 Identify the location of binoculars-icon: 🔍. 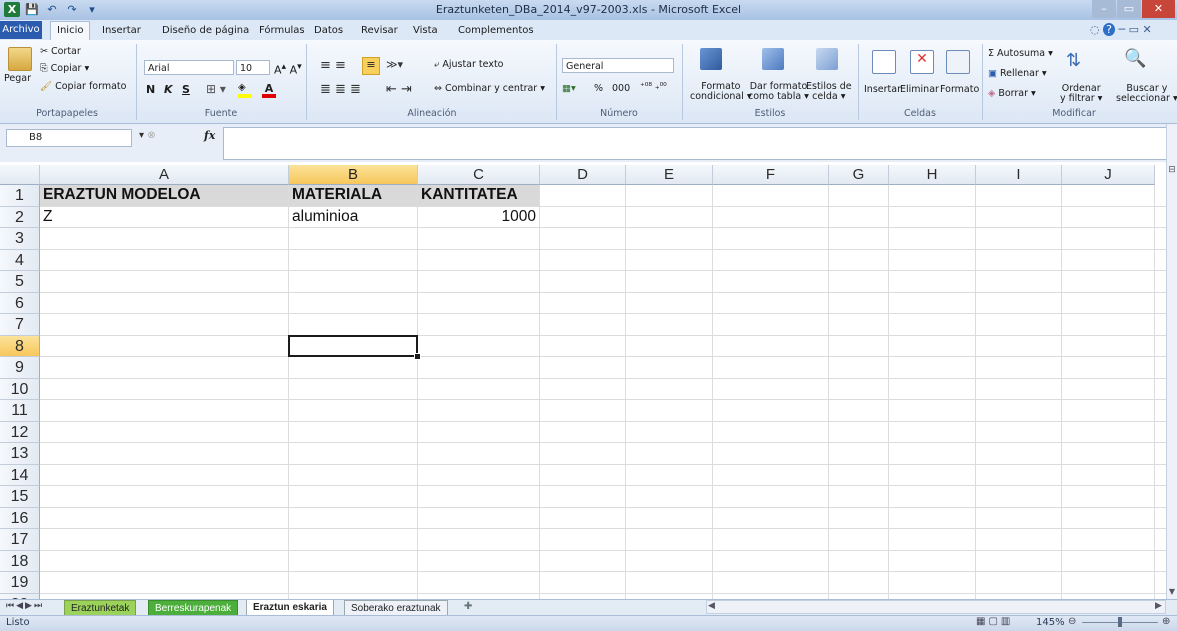
(1135, 58).